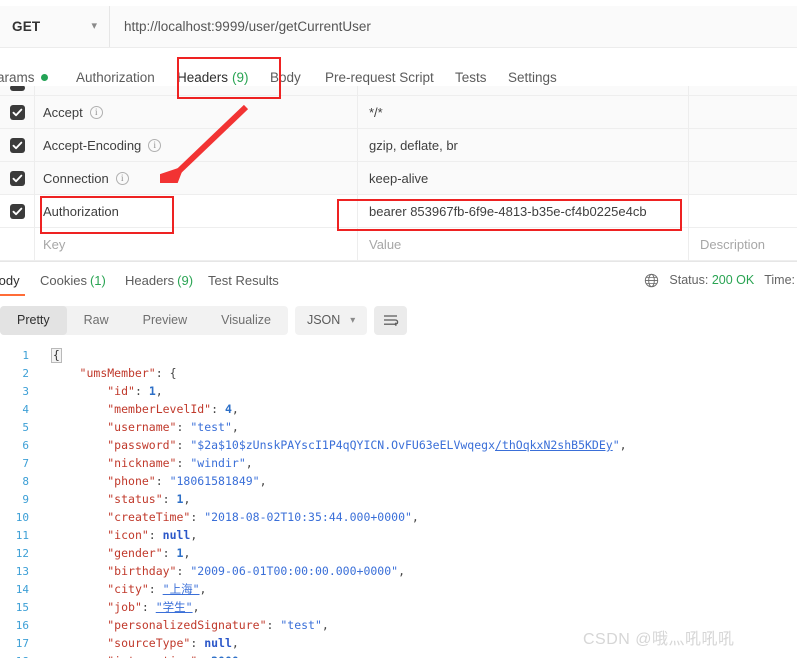 The image size is (797, 658). I want to click on line-number: 1, so click(25, 355).